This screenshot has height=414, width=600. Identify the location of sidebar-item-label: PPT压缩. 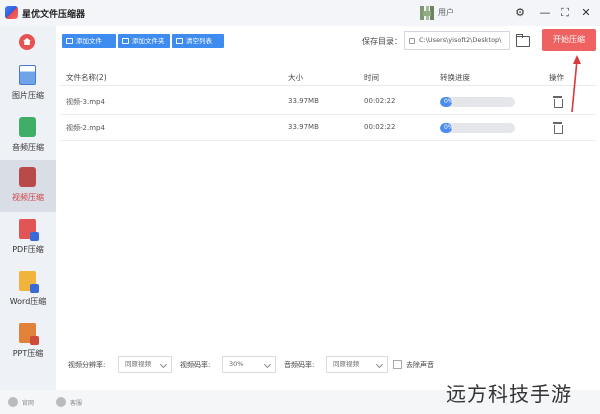
(28, 353).